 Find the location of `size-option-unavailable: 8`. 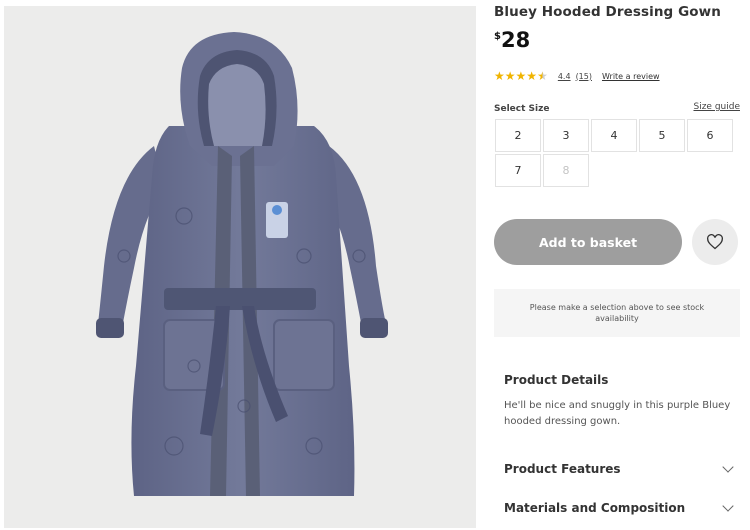

size-option-unavailable: 8 is located at coordinates (566, 170).